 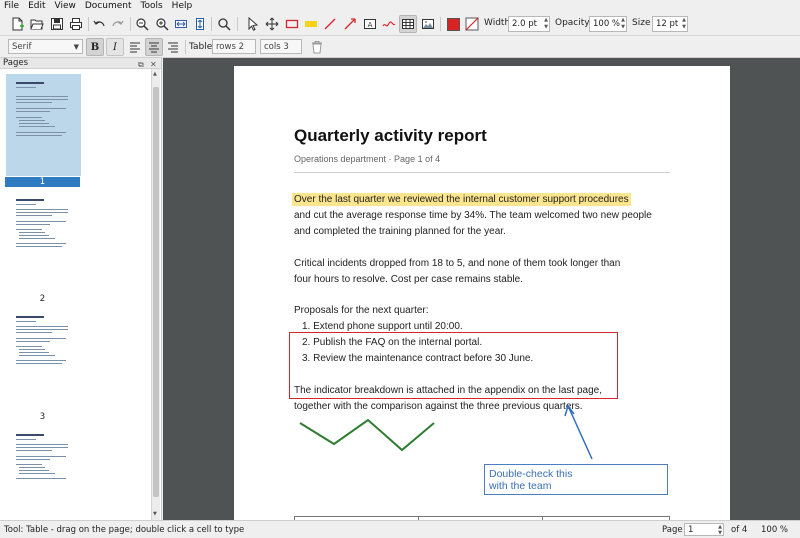 I want to click on menu-view: View, so click(x=65, y=6).